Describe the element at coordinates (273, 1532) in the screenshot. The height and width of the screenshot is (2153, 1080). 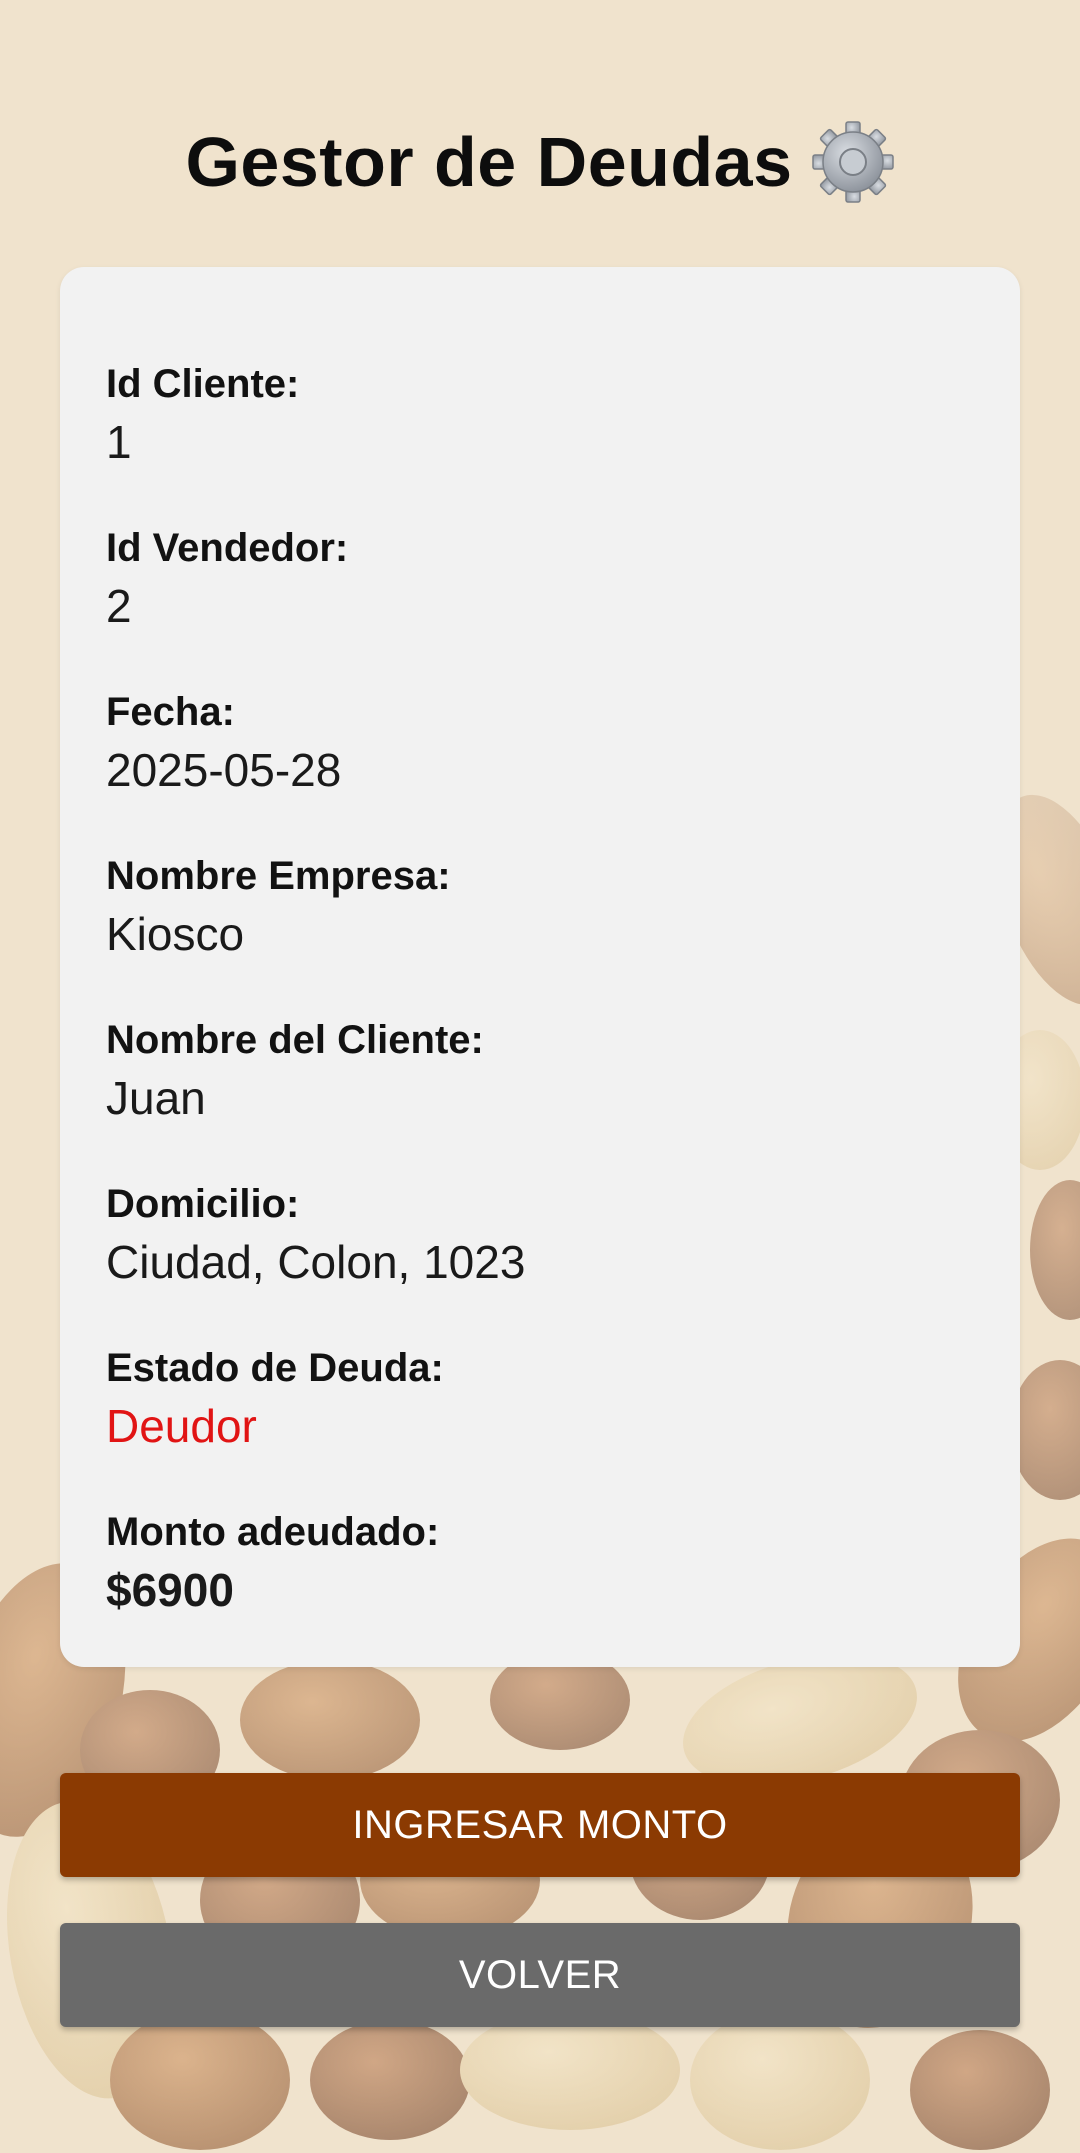
I see `field-label: Monto adeudado:` at that location.